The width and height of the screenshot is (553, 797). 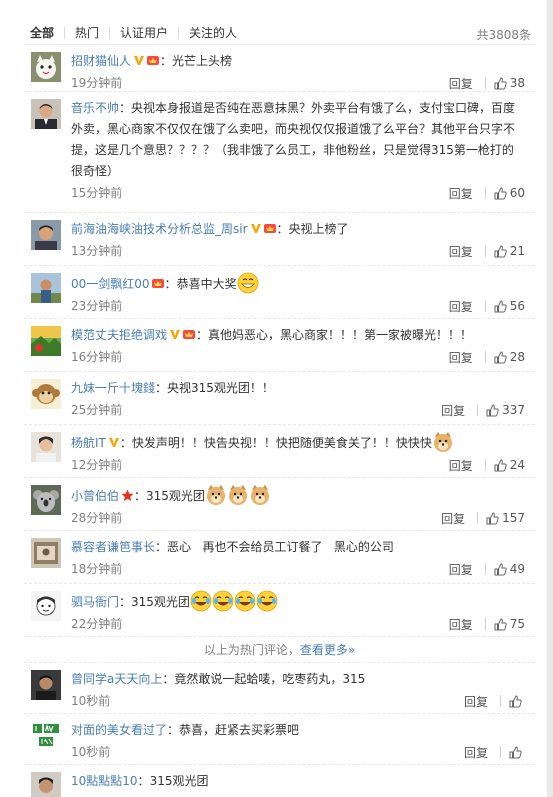 What do you see at coordinates (46, 606) in the screenshot?
I see `cartoon-avatar` at bounding box center [46, 606].